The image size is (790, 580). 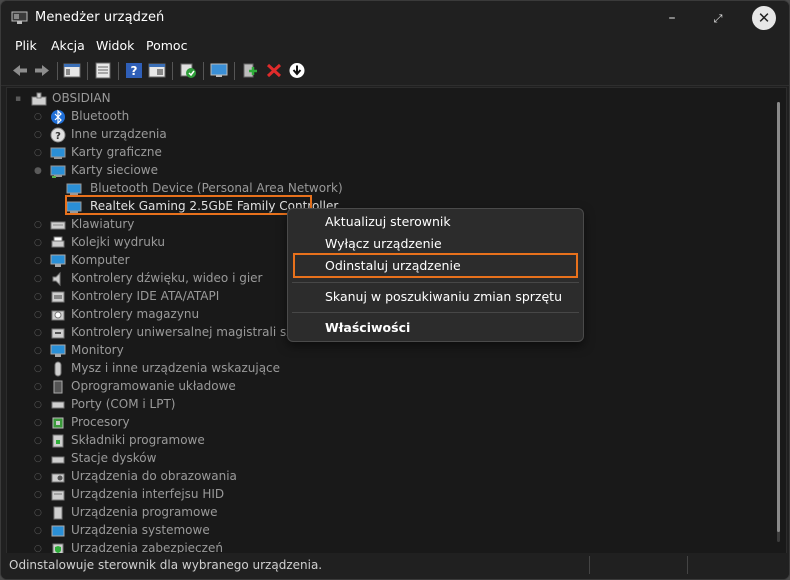 I want to click on selected-device-highlight, so click(x=188, y=205).